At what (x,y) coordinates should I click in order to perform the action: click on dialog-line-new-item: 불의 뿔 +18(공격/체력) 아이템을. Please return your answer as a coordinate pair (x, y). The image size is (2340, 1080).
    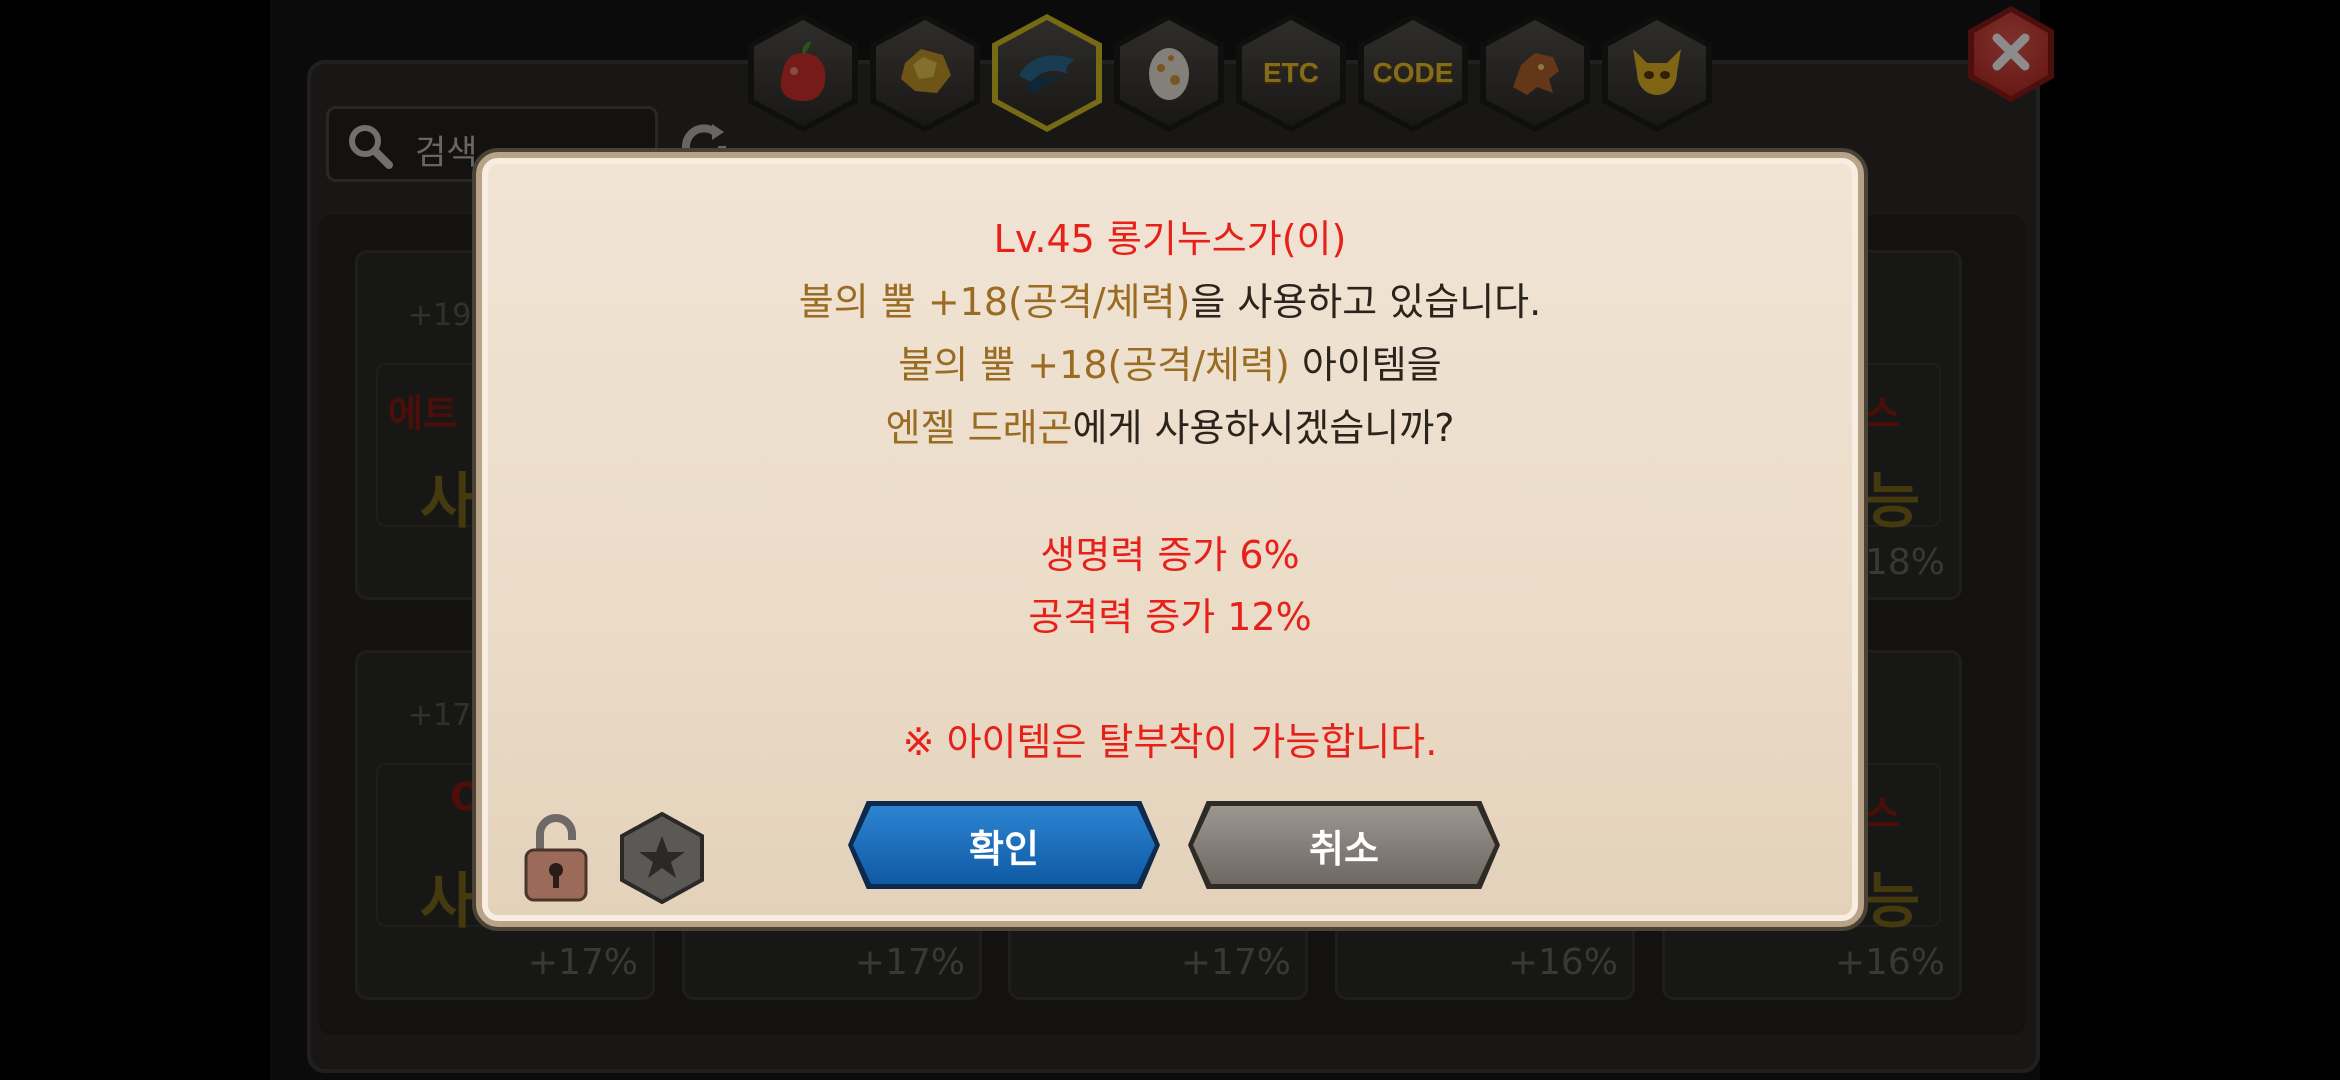
    Looking at the image, I should click on (1170, 365).